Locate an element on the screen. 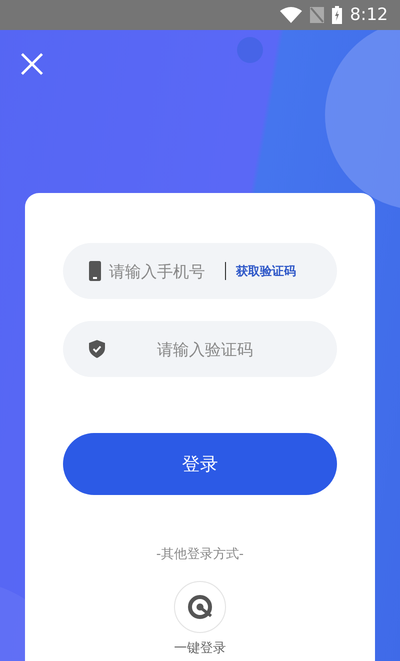 The height and width of the screenshot is (661, 400). status-time: 8:12 is located at coordinates (369, 15).